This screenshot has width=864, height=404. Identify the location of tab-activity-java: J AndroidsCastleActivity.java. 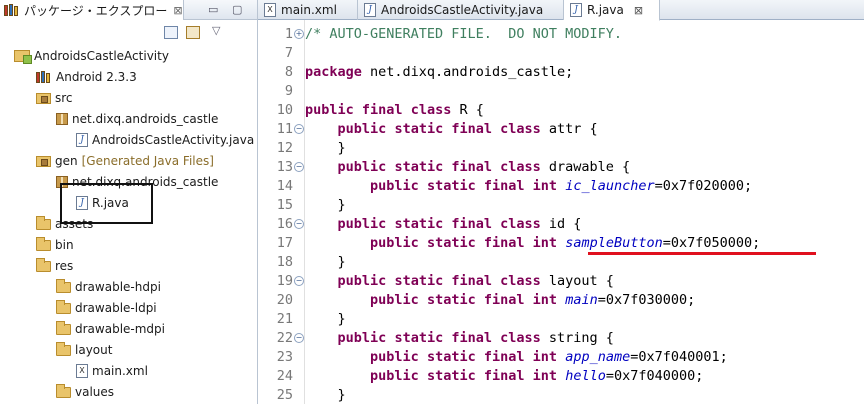
(461, 10).